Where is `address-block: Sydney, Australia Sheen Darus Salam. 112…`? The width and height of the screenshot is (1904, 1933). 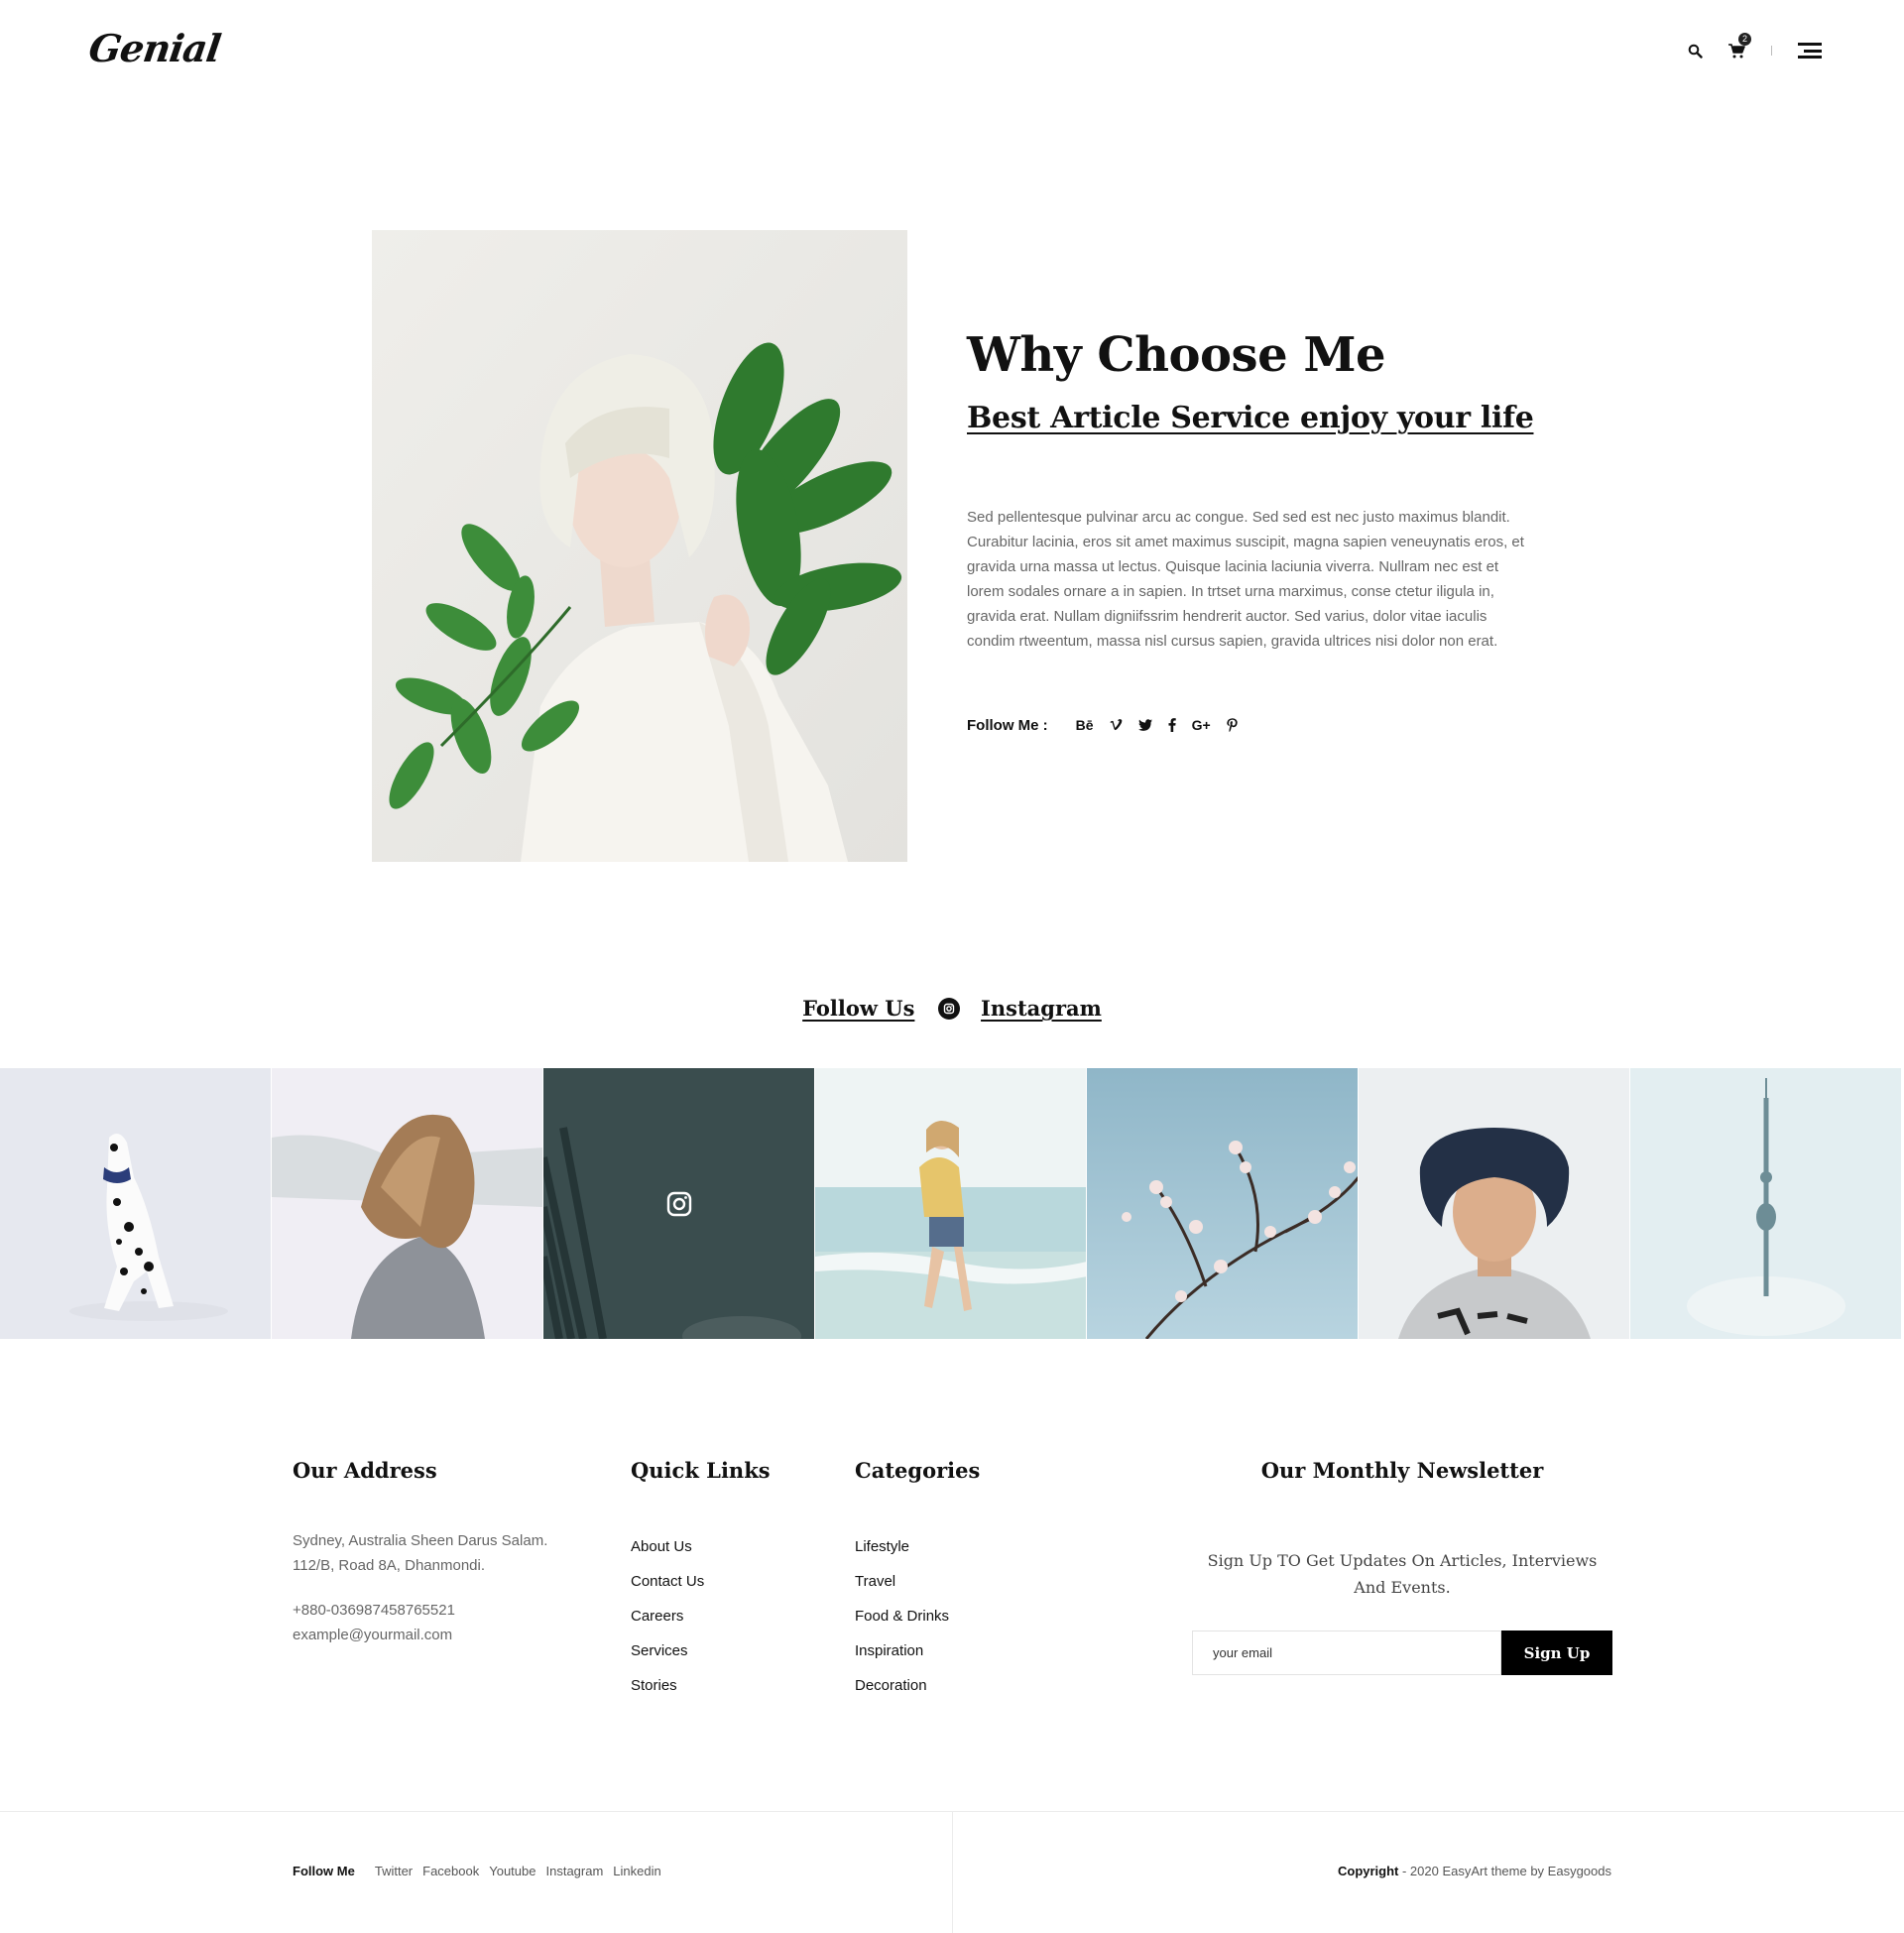
address-block: Sydney, Australia Sheen Darus Salam. 112… is located at coordinates (420, 1587).